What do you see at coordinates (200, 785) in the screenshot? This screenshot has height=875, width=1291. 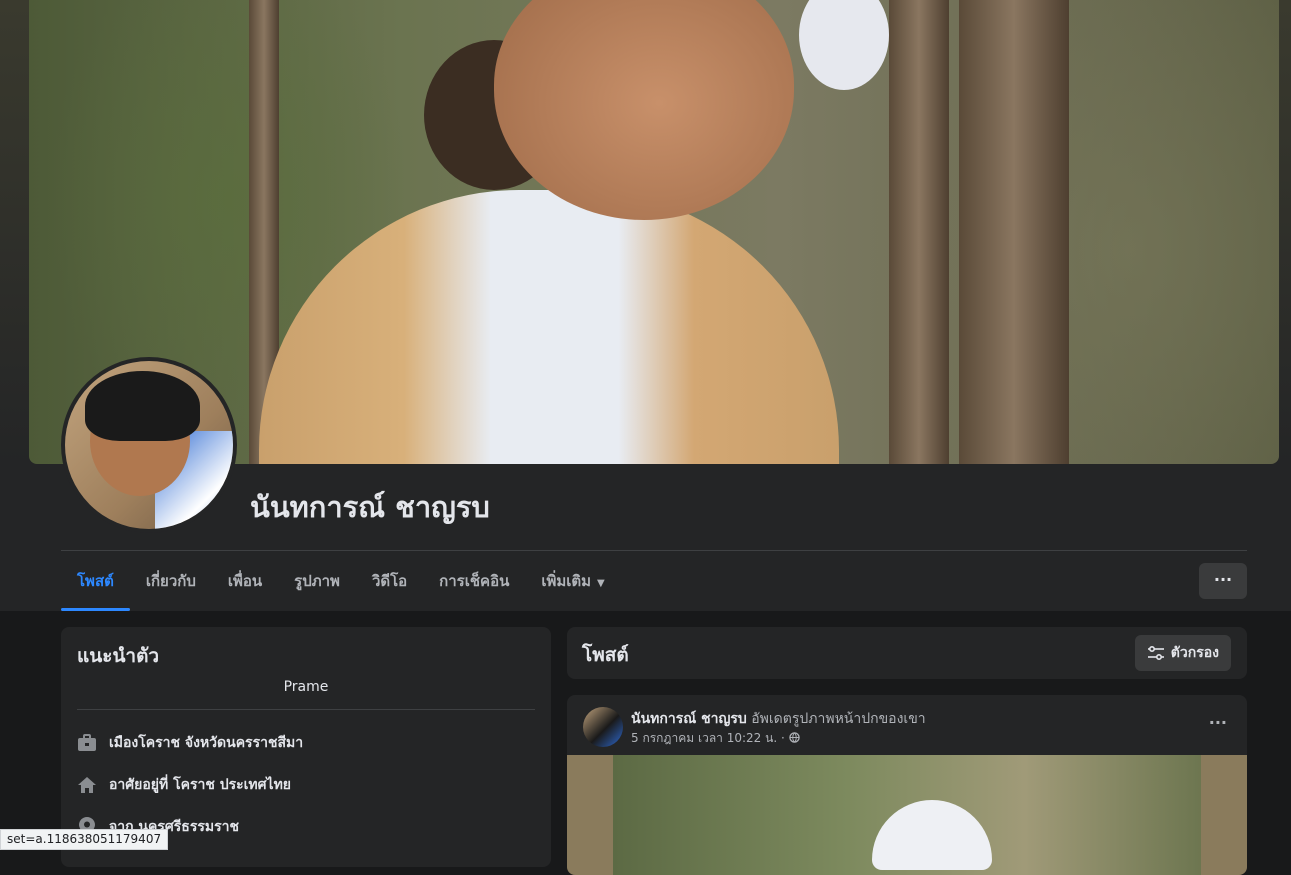 I see `intro-row-lives-text: อาศัยอยู่ที่ โคราช ประเทศไทย` at bounding box center [200, 785].